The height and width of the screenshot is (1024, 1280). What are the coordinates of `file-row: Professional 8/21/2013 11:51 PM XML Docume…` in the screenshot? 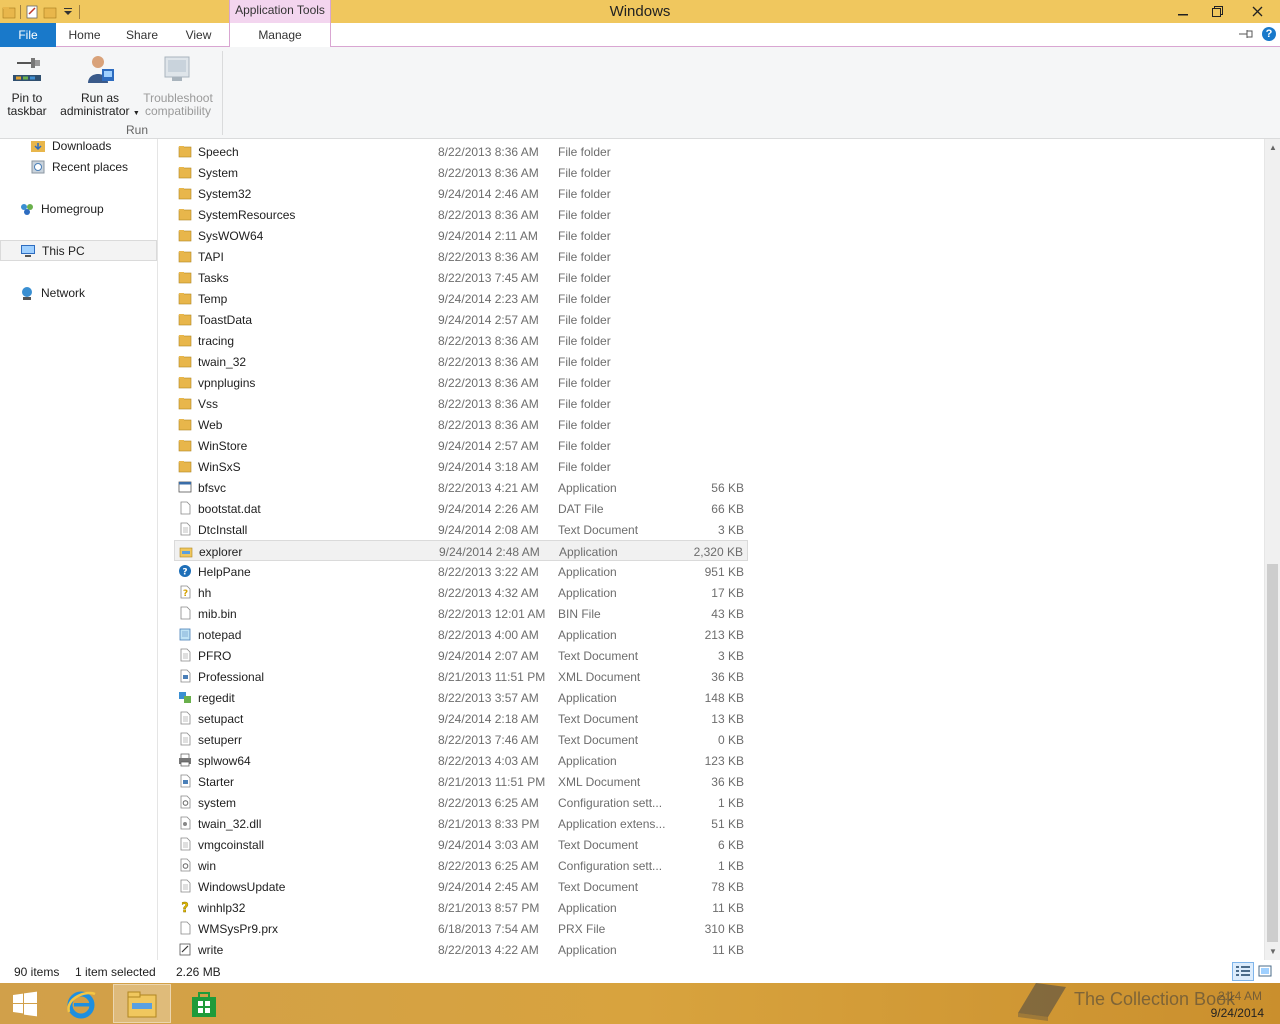 It's located at (461, 676).